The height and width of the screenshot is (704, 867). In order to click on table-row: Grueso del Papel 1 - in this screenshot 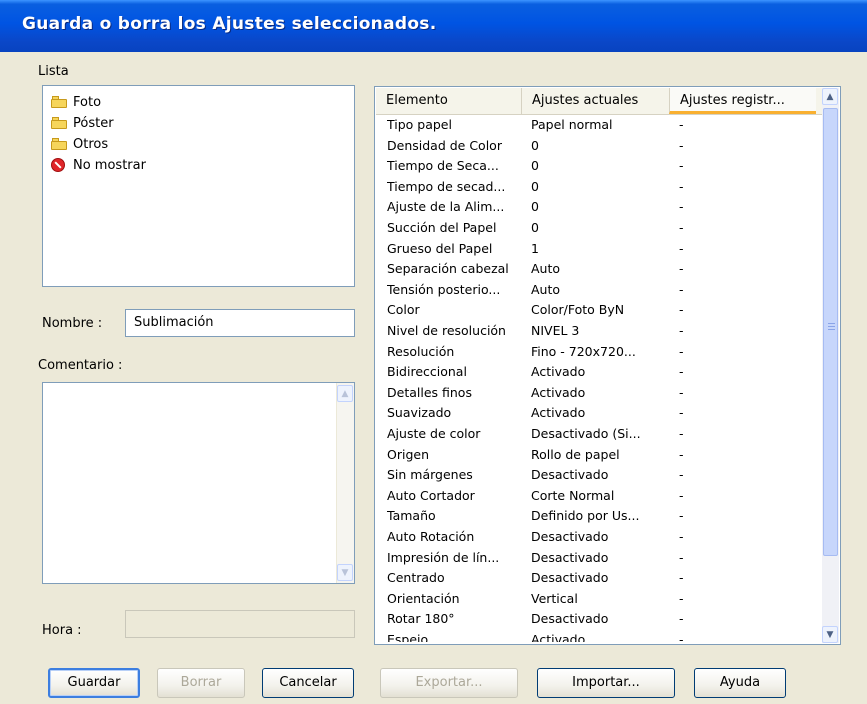, I will do `click(599, 251)`.